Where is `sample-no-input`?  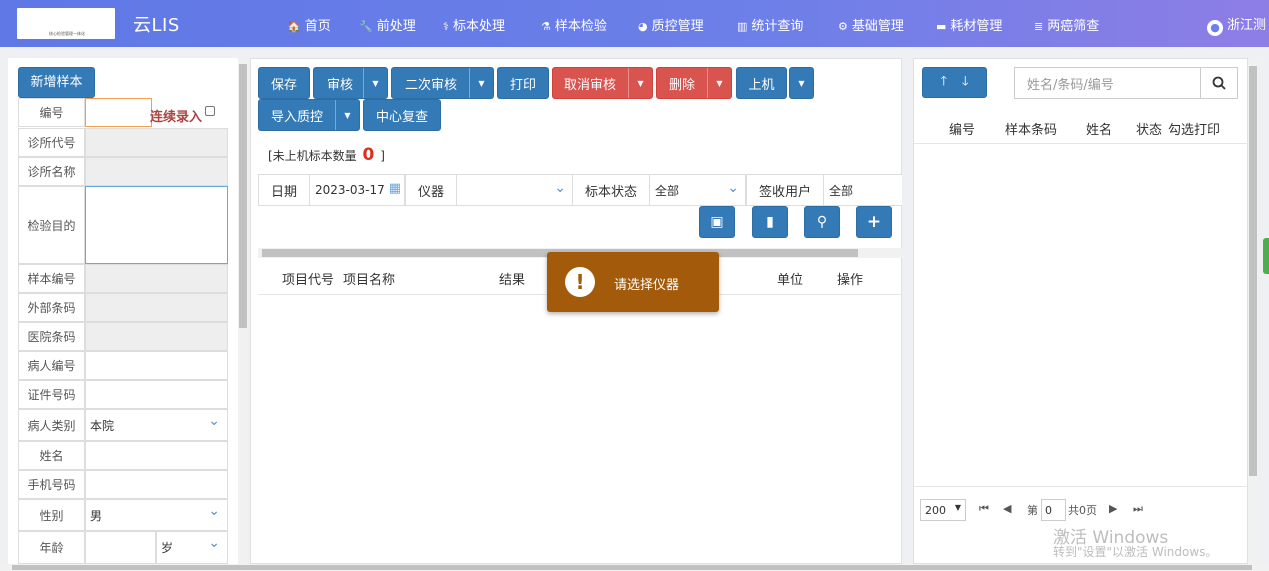 sample-no-input is located at coordinates (156, 278).